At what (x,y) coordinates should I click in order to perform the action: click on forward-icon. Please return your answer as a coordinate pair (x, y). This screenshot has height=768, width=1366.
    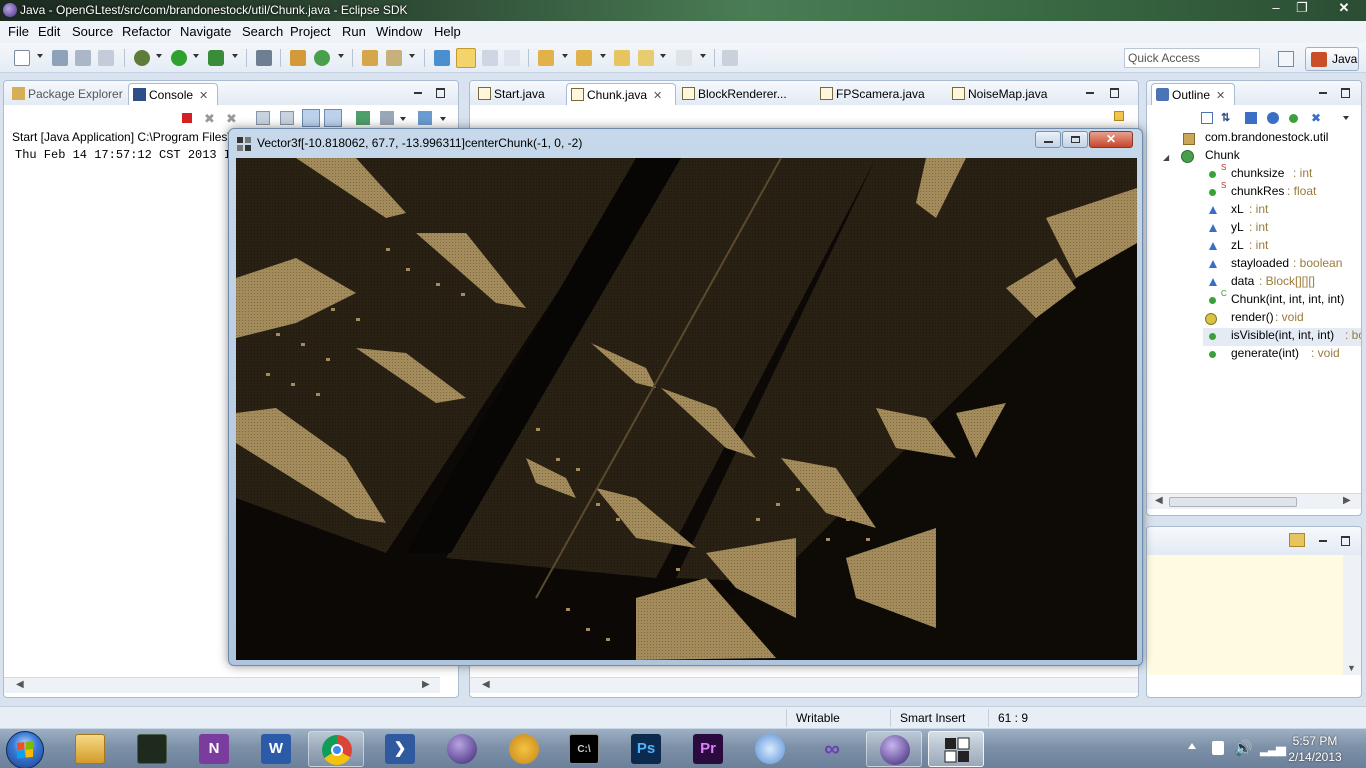
    Looking at the image, I should click on (684, 58).